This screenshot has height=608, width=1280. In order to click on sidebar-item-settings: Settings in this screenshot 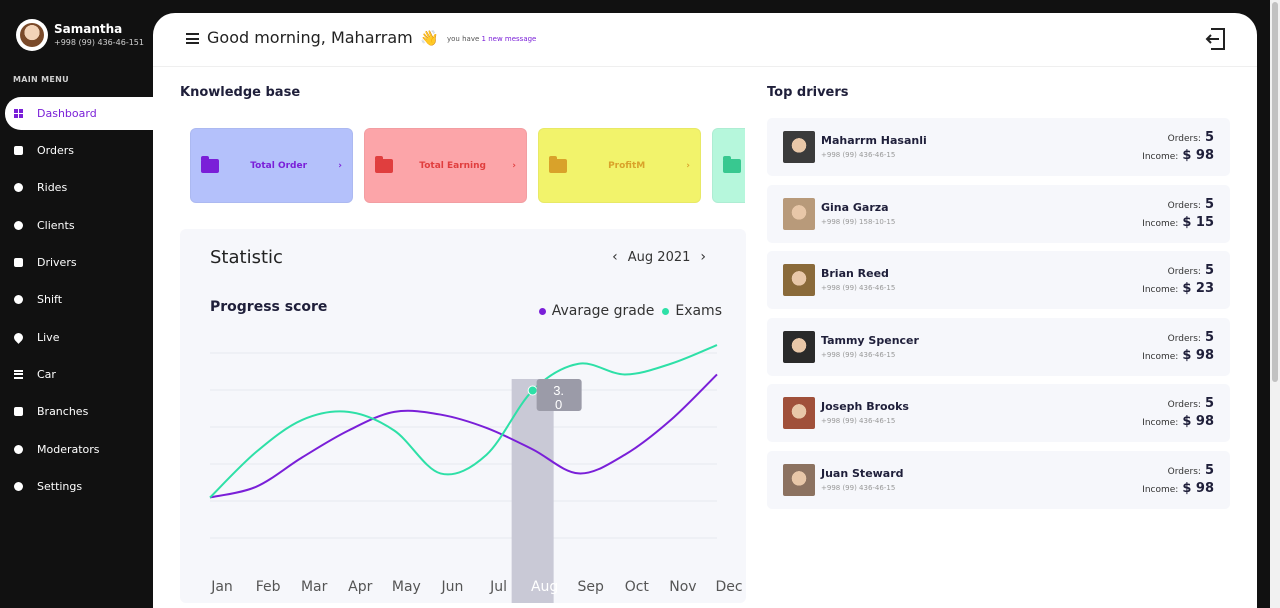, I will do `click(76, 486)`.